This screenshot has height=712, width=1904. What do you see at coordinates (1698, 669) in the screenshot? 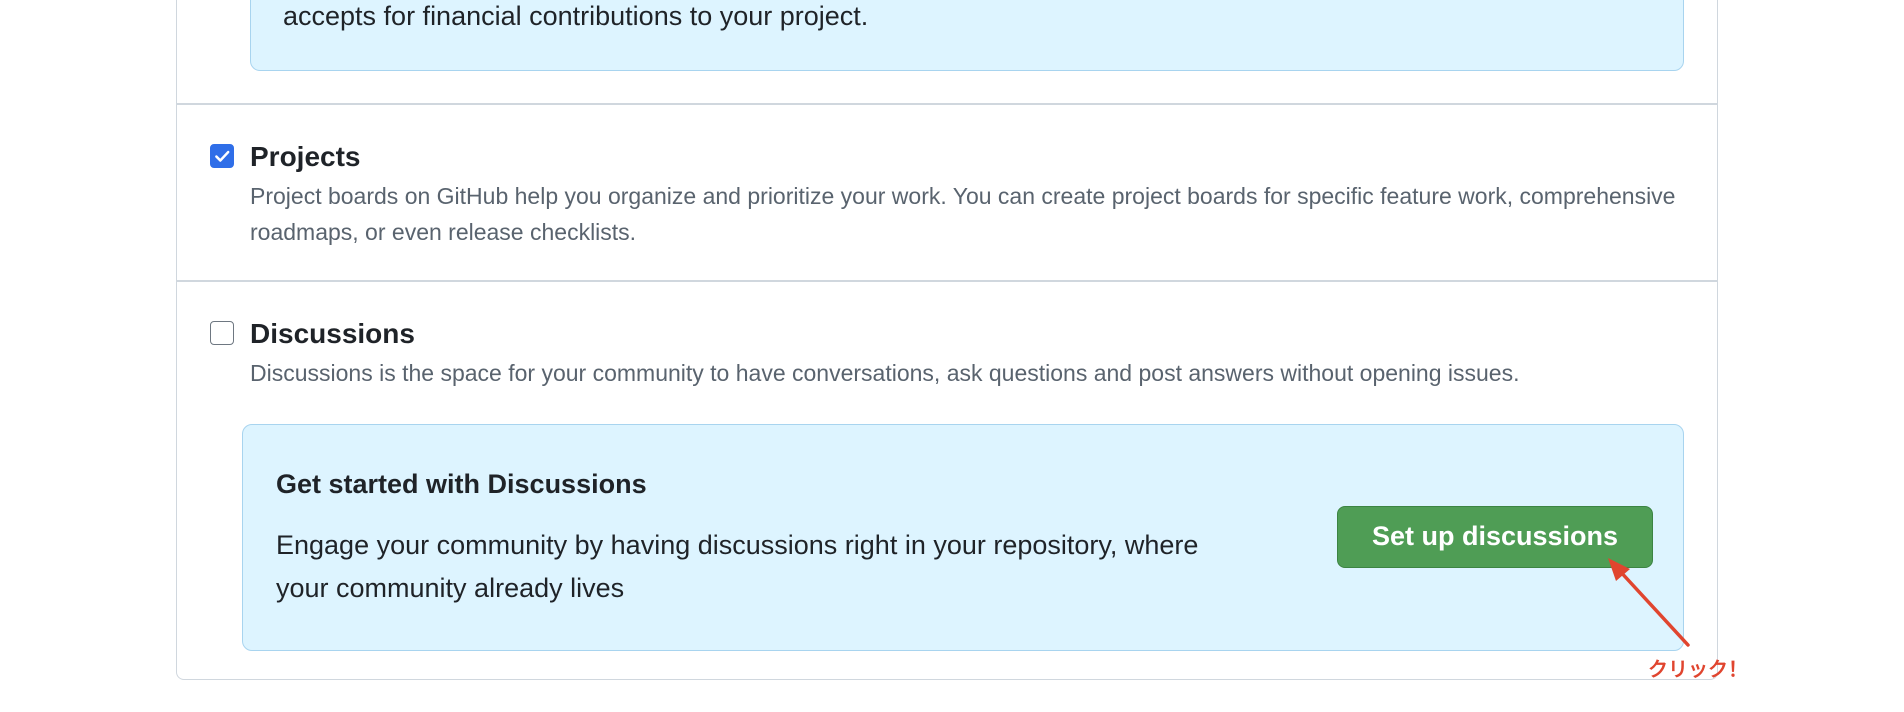
I see `annotation-label: クリック！` at bounding box center [1698, 669].